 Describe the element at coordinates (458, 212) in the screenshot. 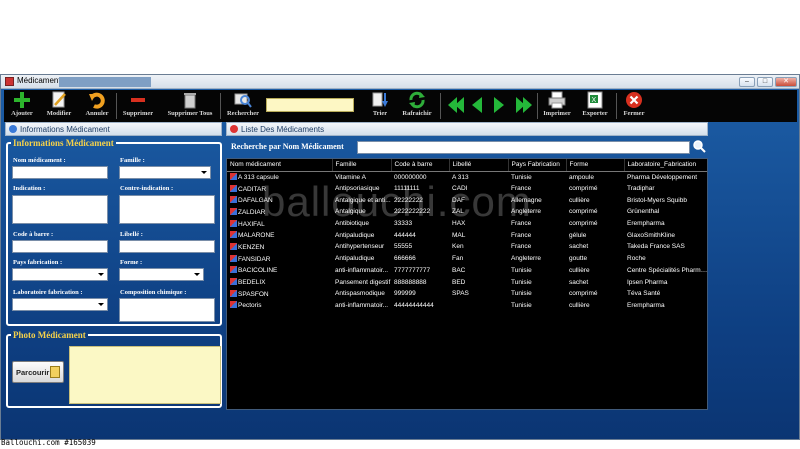

I see `table-cell: ZAL` at that location.